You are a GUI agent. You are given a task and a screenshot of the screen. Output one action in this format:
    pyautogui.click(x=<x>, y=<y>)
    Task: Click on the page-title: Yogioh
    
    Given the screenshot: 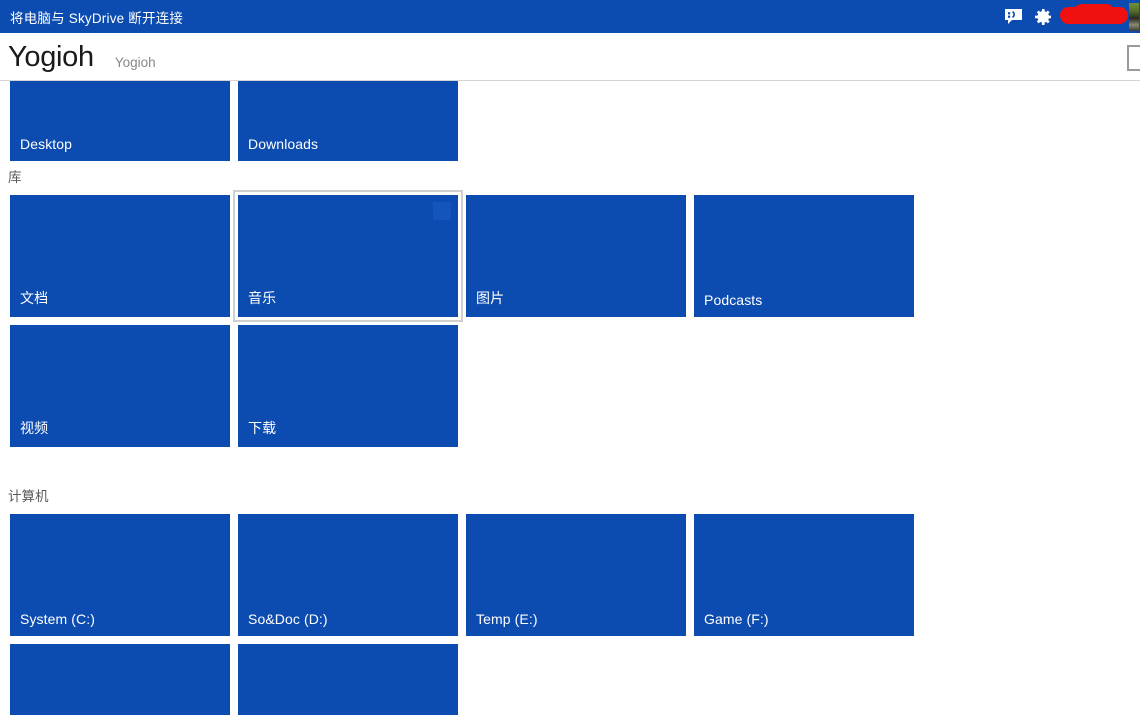 What is the action you would take?
    pyautogui.click(x=51, y=56)
    